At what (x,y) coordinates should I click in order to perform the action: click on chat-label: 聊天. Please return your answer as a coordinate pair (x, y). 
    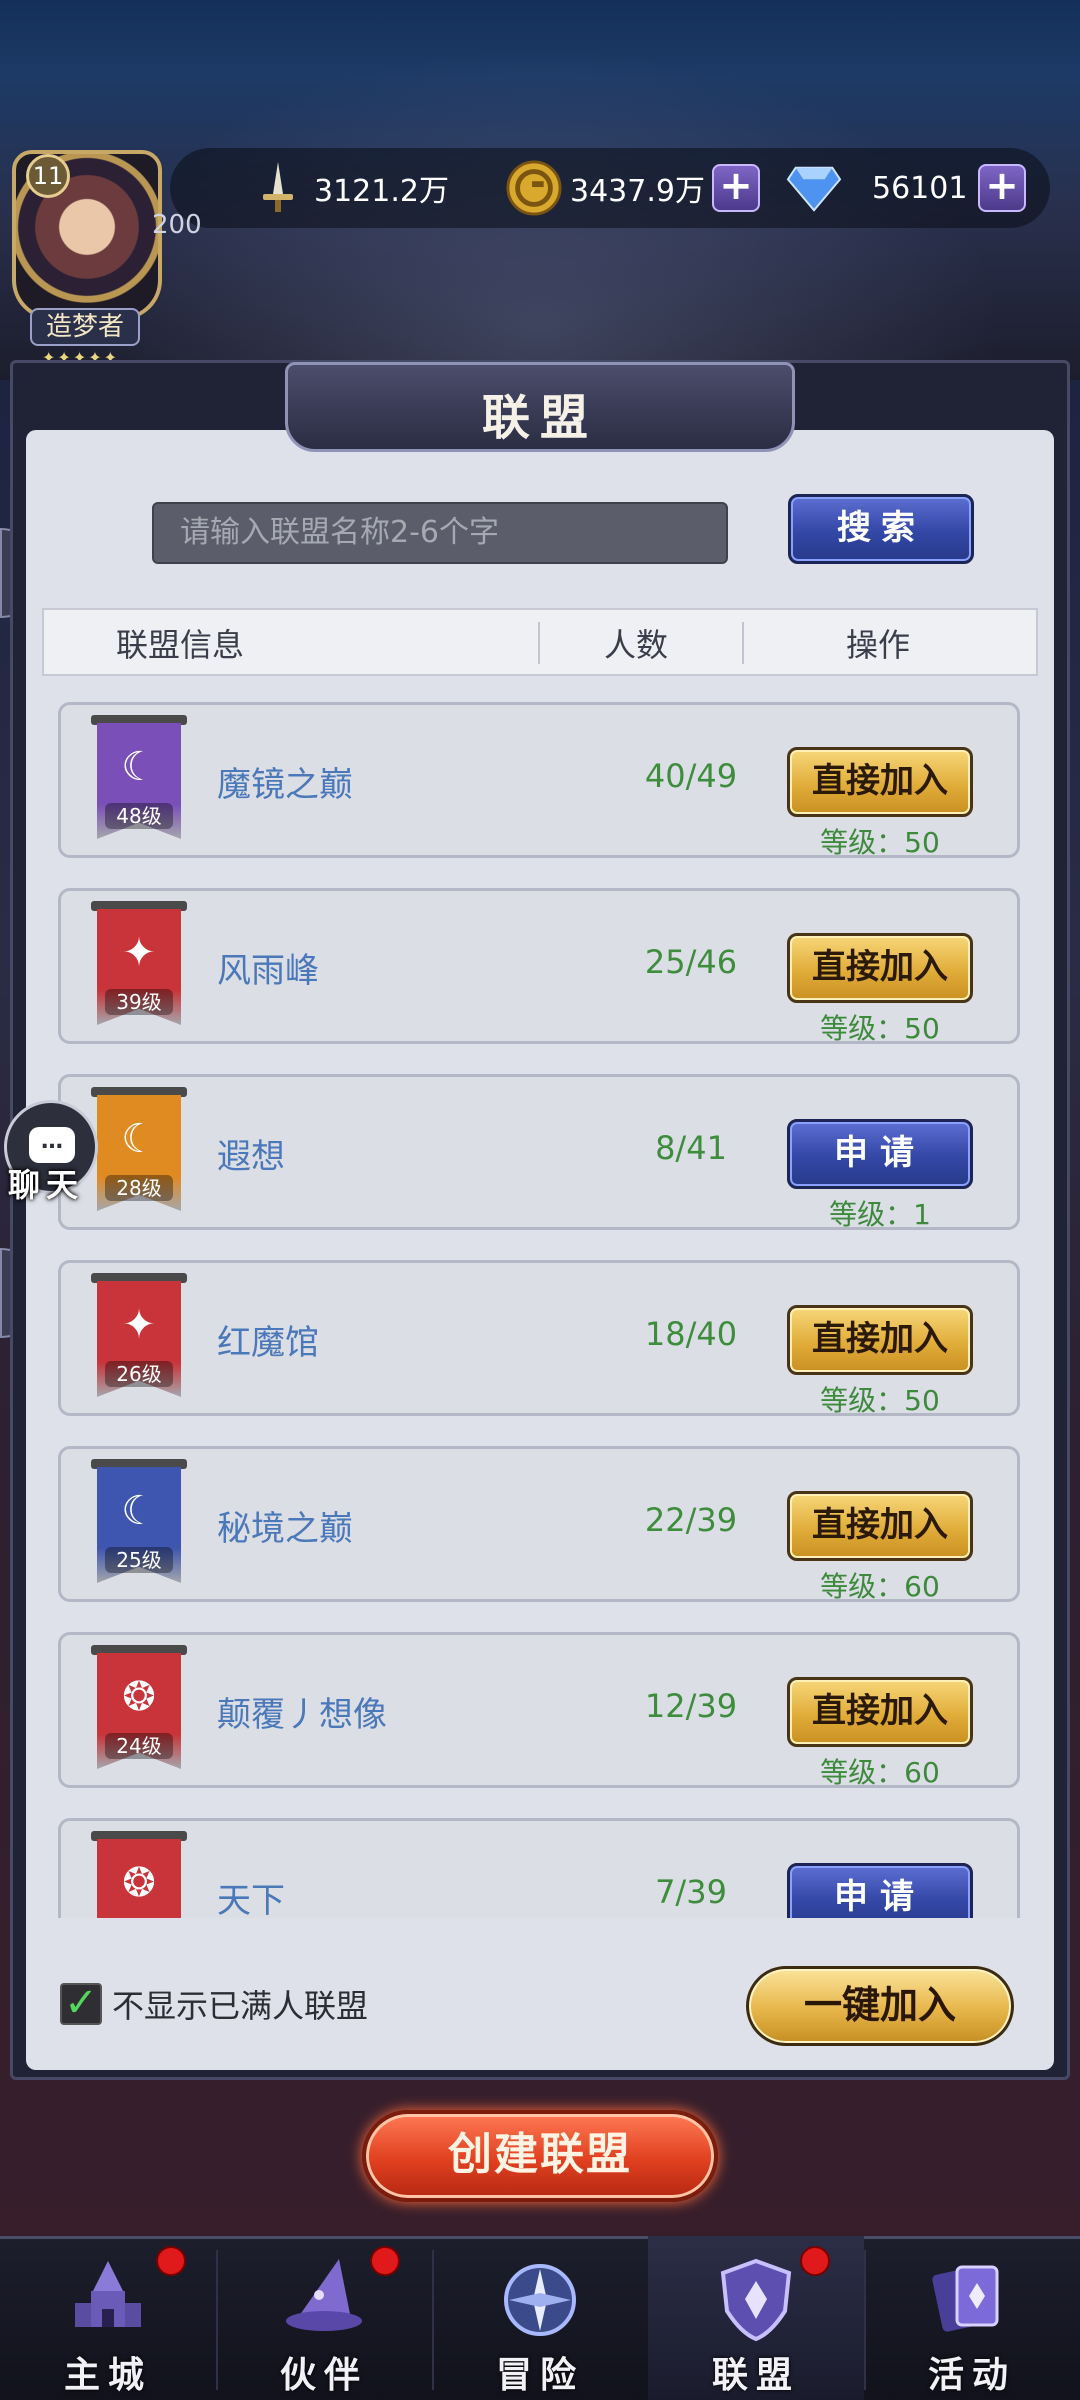
    Looking at the image, I should click on (46, 1185).